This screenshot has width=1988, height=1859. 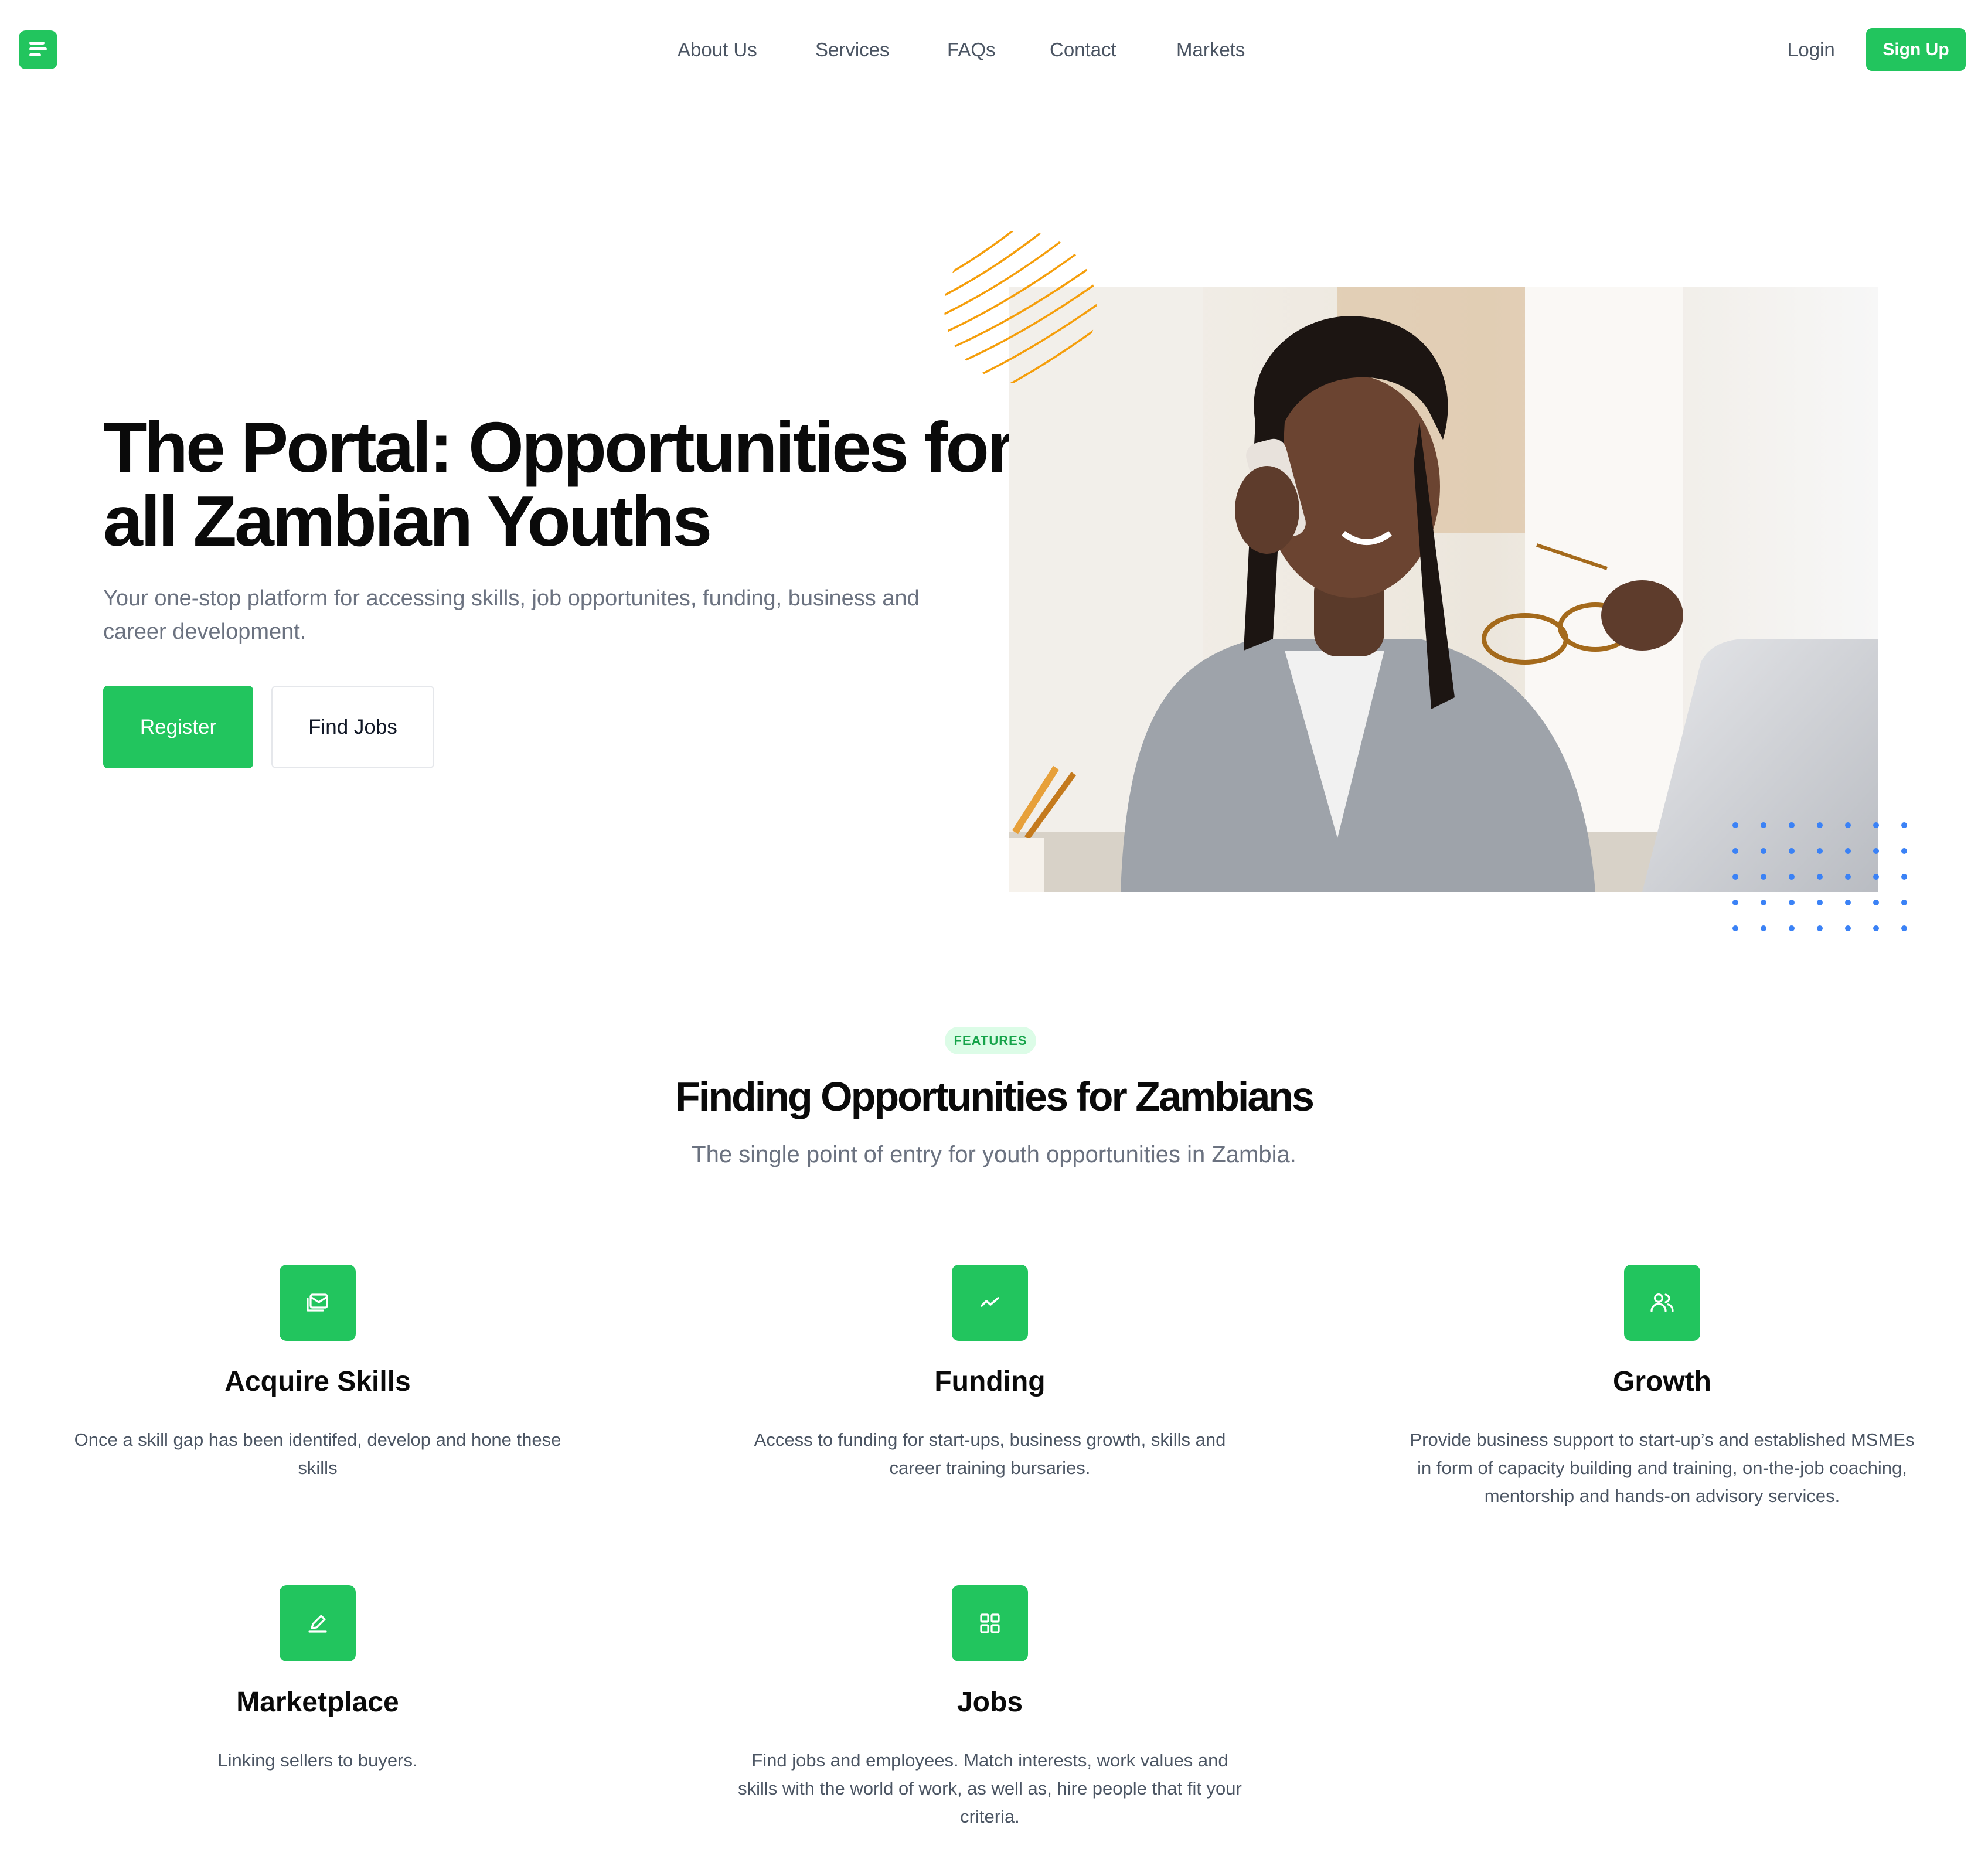 What do you see at coordinates (1662, 1303) in the screenshot?
I see `users-icon` at bounding box center [1662, 1303].